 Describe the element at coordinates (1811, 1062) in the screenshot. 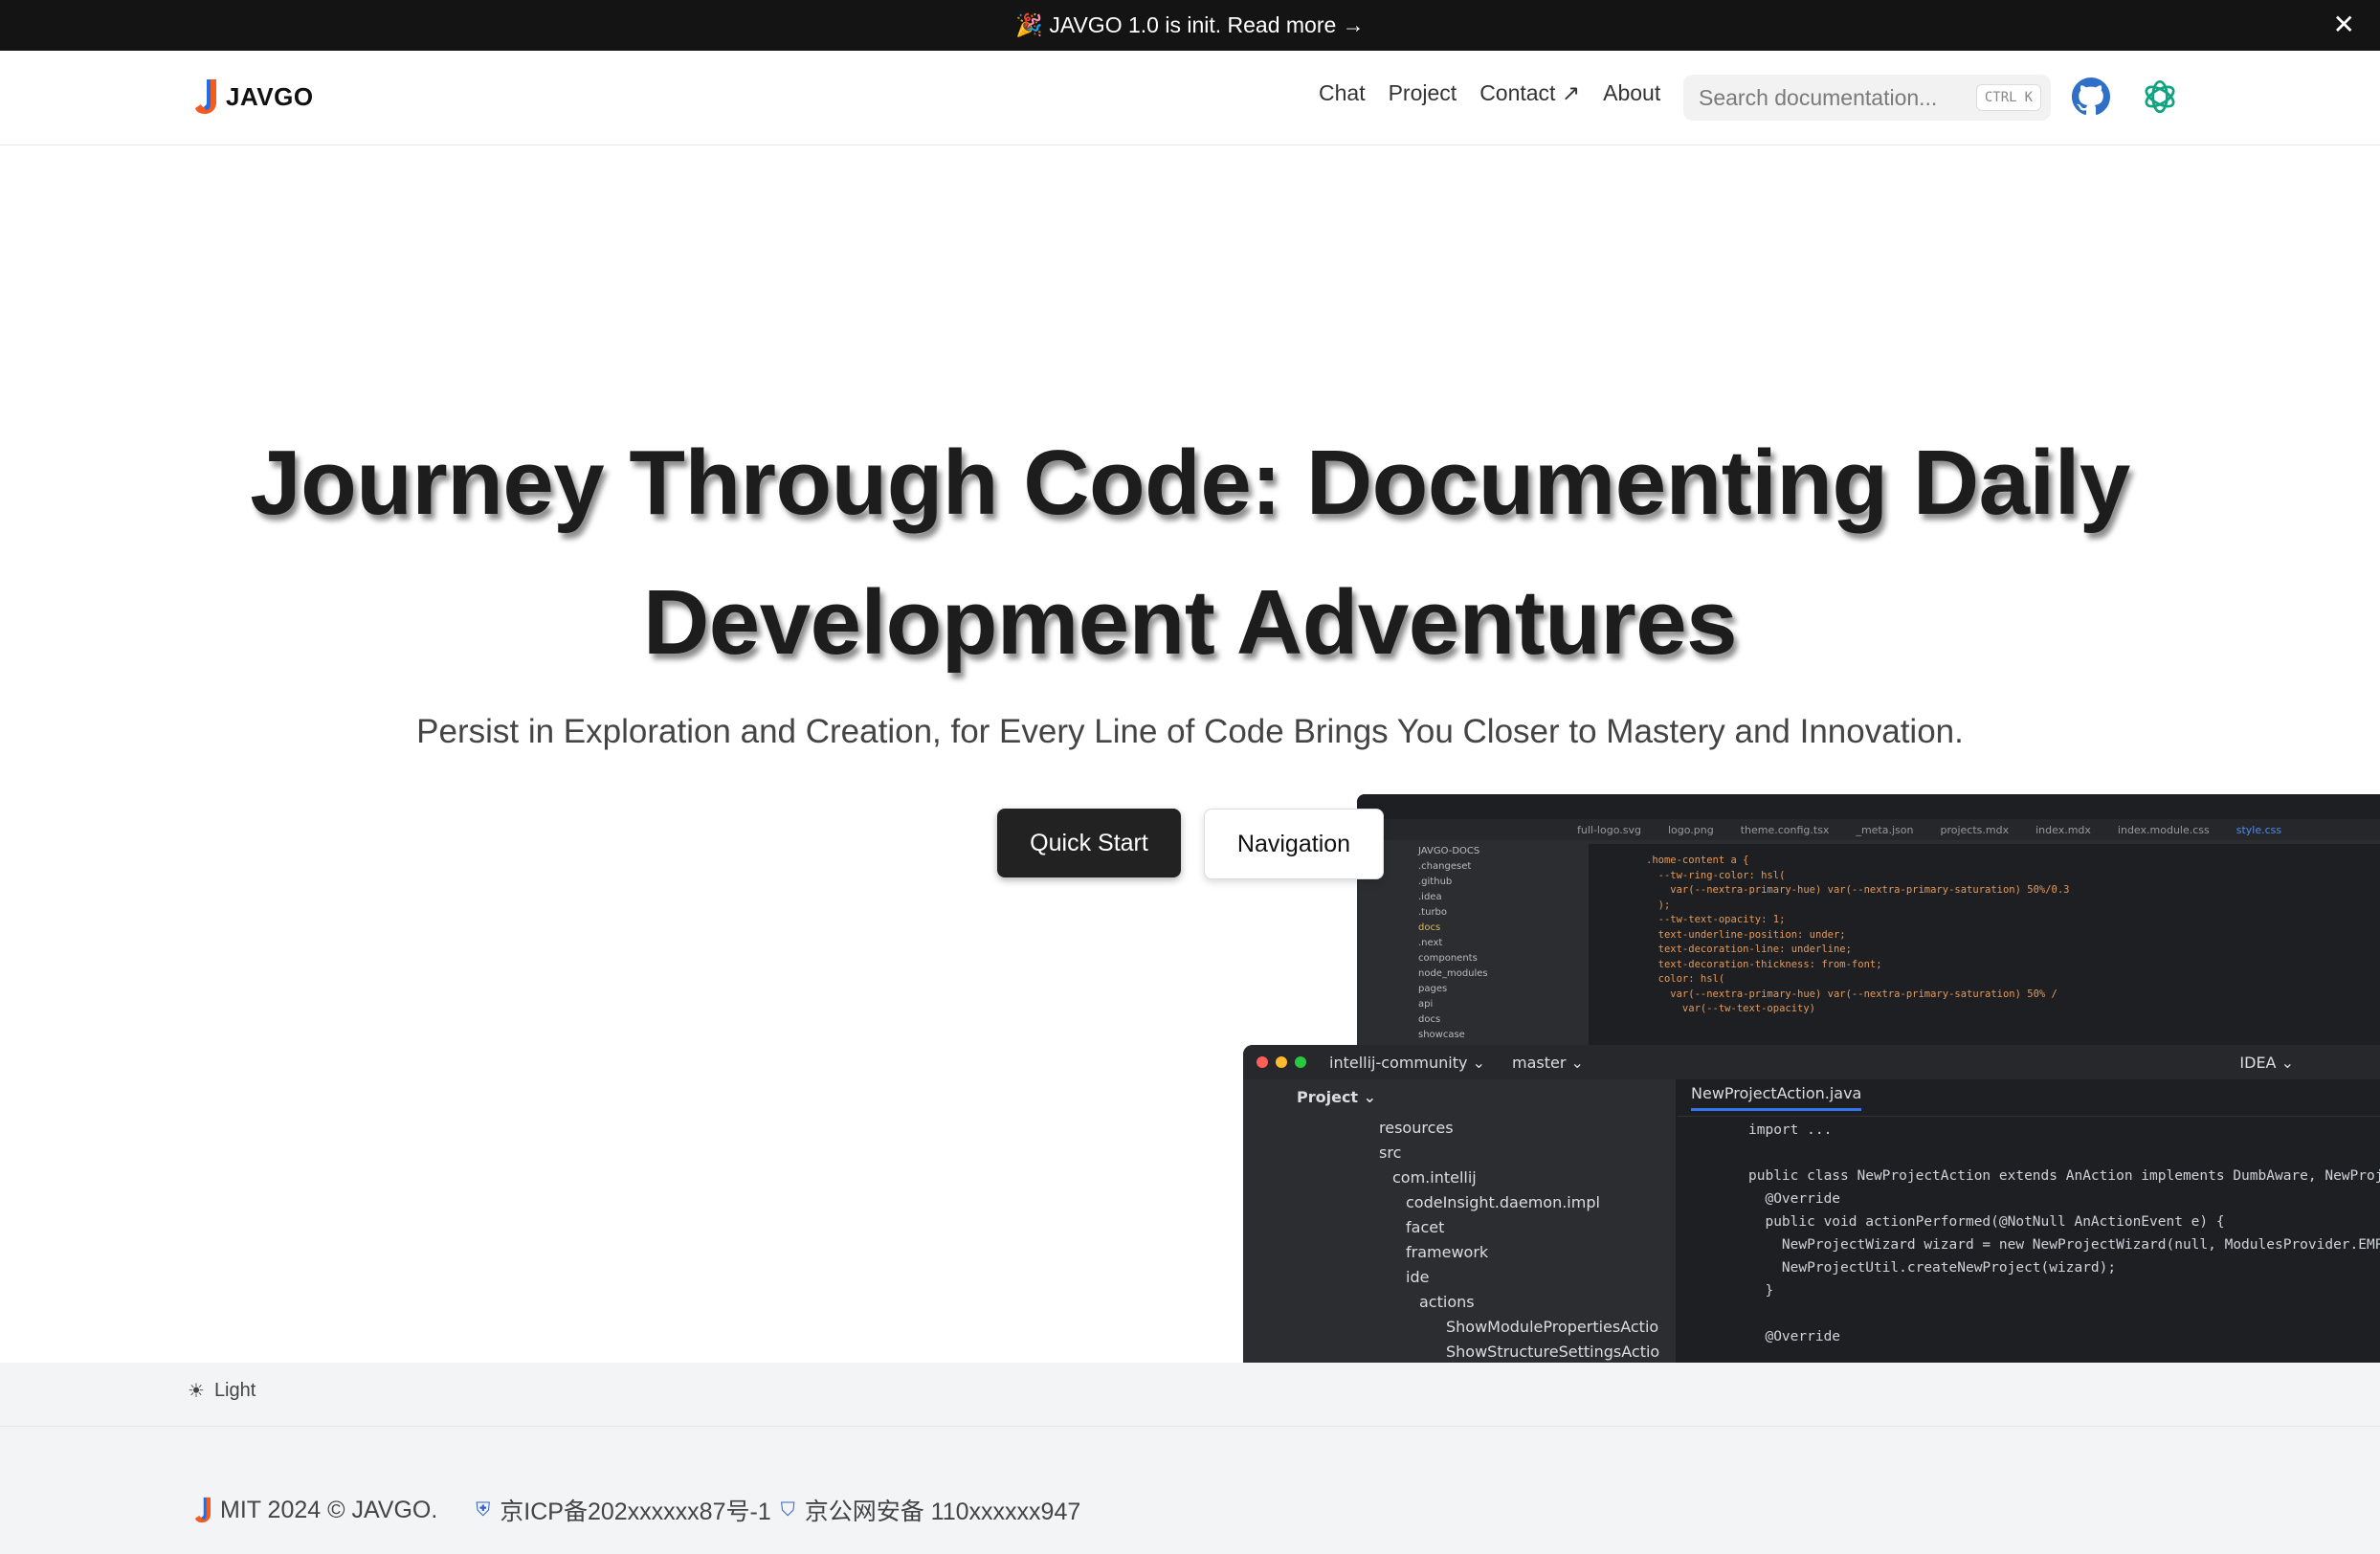

I see `ide-toolbar: intellij-community ⌄ master ⌄ IDEA ⌄` at that location.